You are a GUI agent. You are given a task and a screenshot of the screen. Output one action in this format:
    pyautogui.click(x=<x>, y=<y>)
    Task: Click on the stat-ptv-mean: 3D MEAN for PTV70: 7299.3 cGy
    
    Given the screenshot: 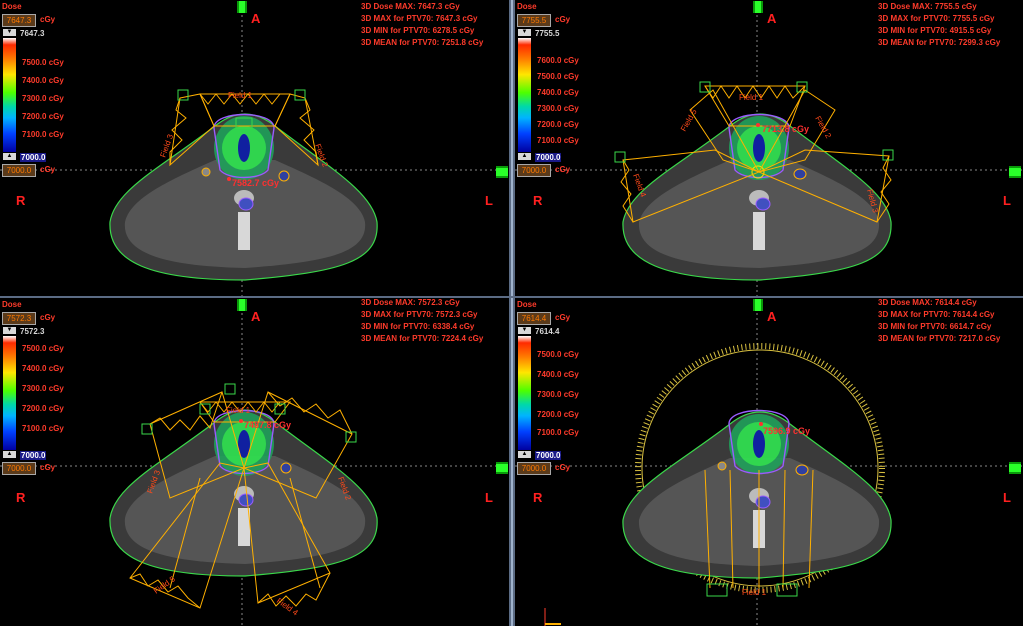 What is the action you would take?
    pyautogui.click(x=939, y=42)
    